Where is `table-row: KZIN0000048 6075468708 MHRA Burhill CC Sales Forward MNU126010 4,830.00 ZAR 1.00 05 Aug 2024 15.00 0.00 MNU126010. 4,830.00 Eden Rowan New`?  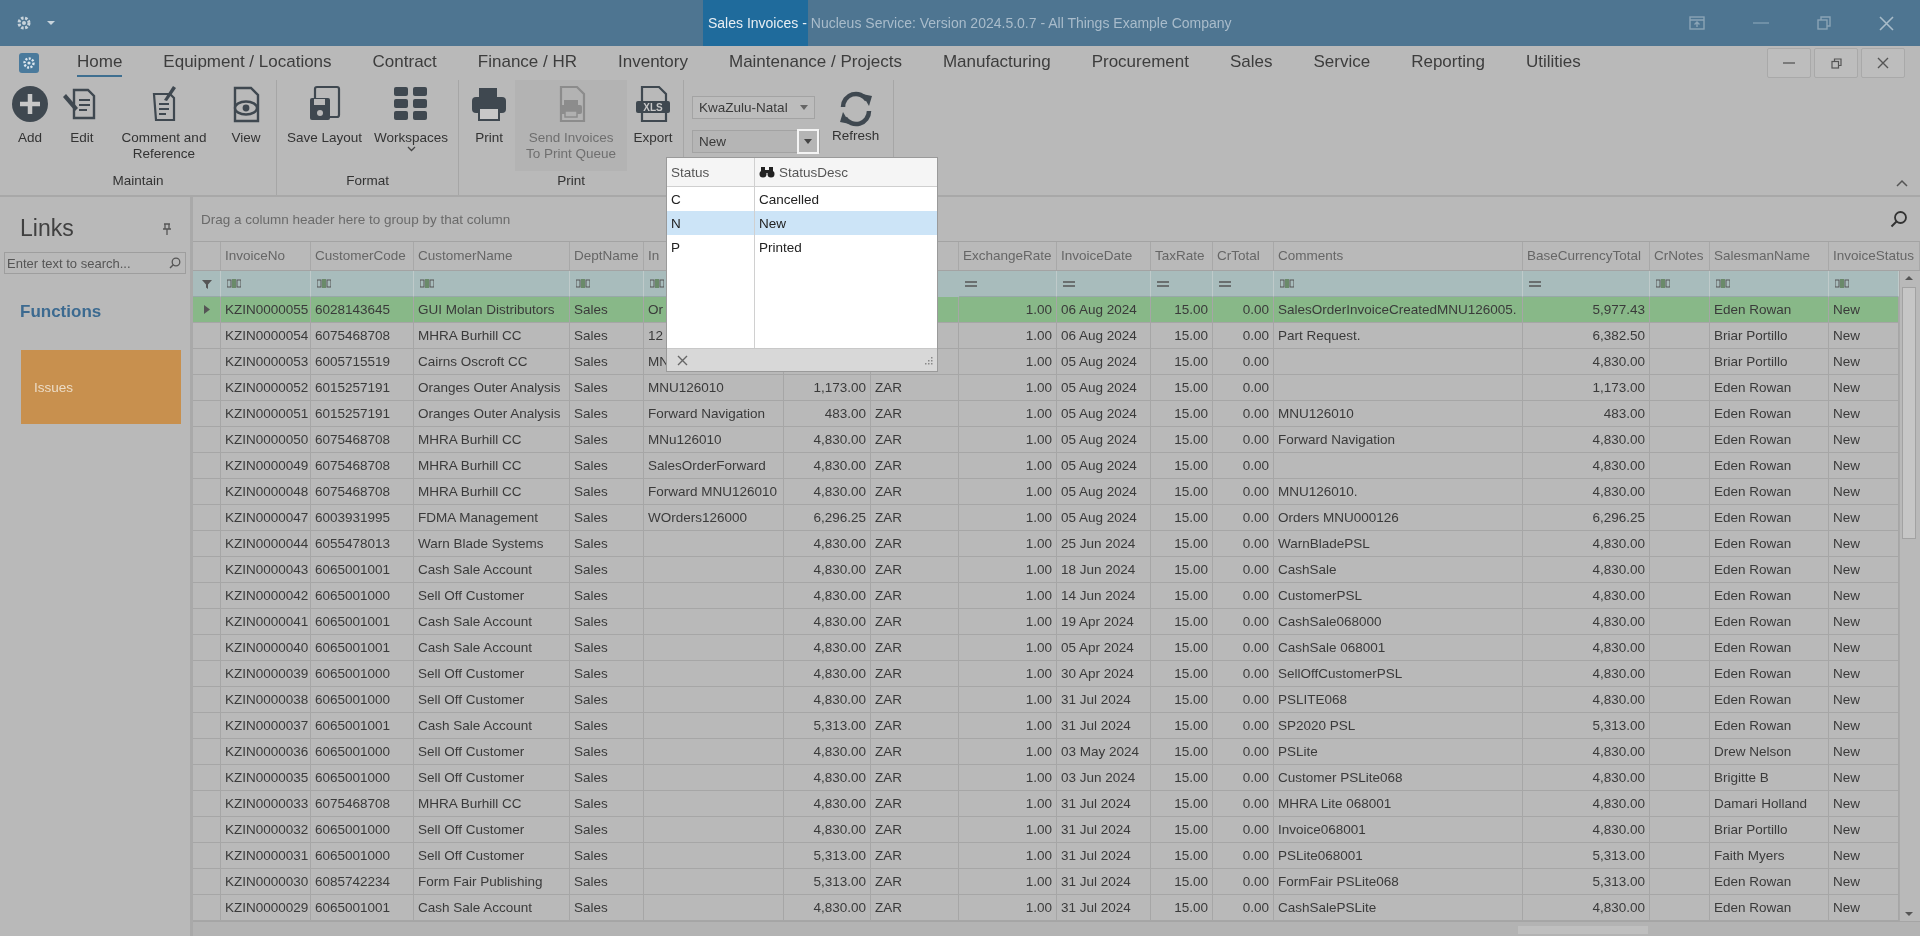 table-row: KZIN0000048 6075468708 MHRA Burhill CC Sales Forward MNU126010 4,830.00 ZAR 1.00 05 Aug 2024 15.00 0.00 MNU126010. 4,830.00 Eden Rowan New is located at coordinates (1046, 492).